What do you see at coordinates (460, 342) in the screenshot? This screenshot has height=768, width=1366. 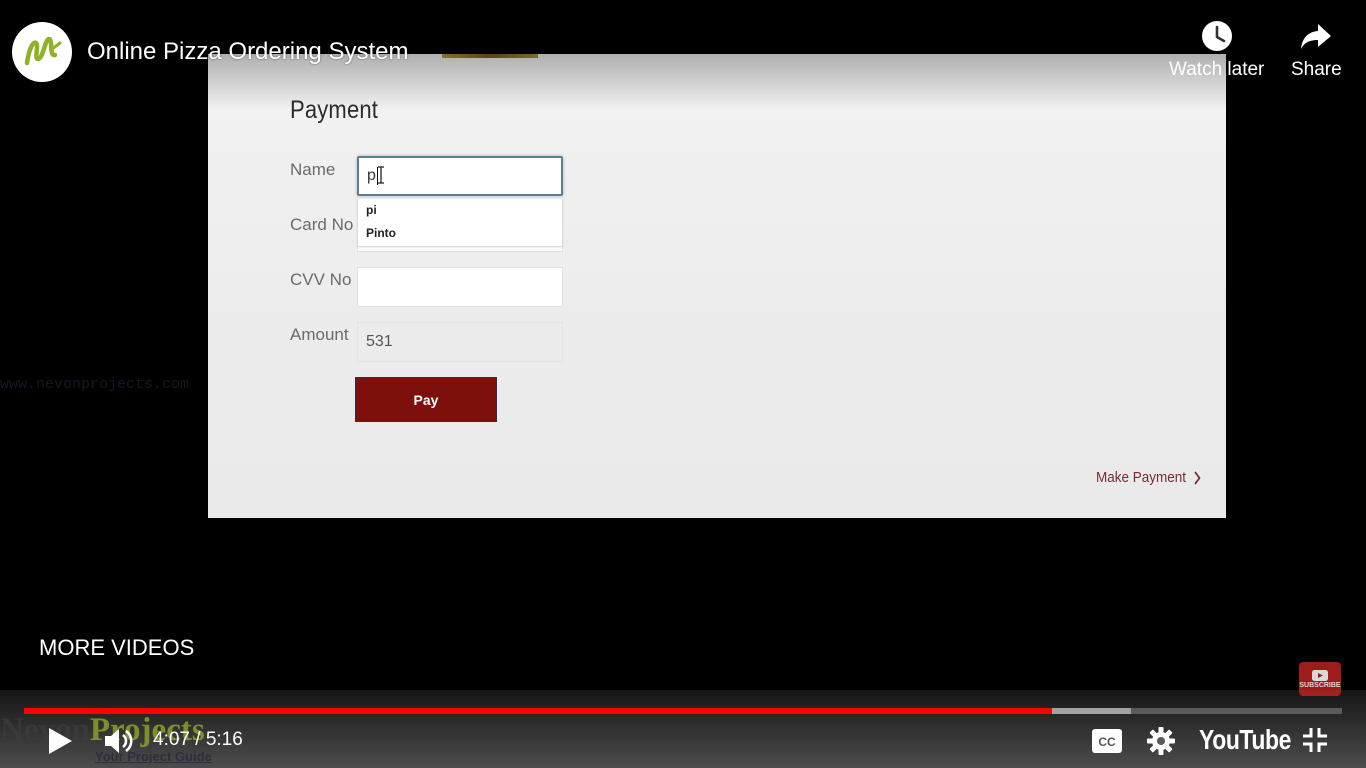 I see `amount-input: 531` at bounding box center [460, 342].